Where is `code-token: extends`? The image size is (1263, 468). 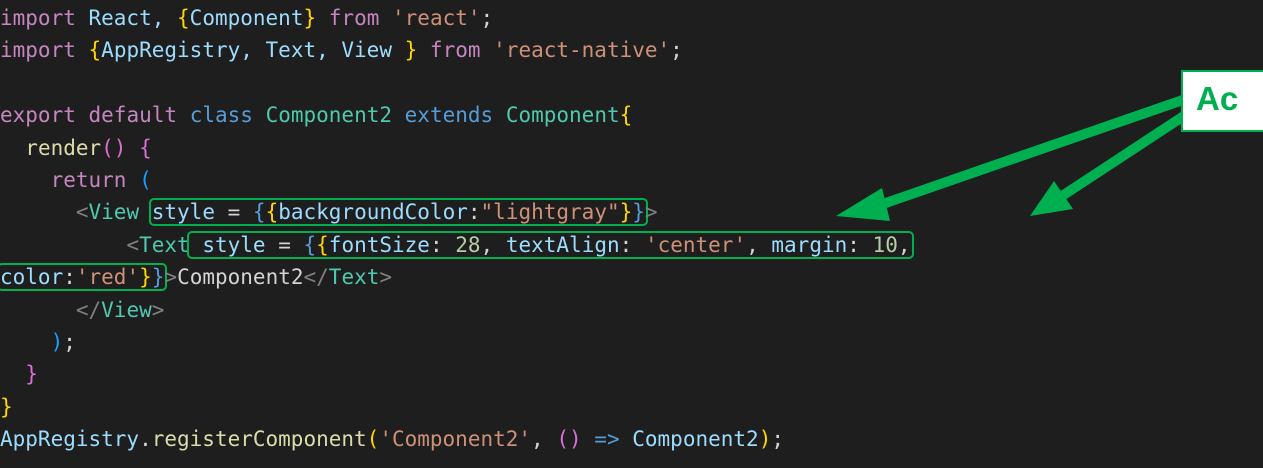
code-token: extends is located at coordinates (449, 115).